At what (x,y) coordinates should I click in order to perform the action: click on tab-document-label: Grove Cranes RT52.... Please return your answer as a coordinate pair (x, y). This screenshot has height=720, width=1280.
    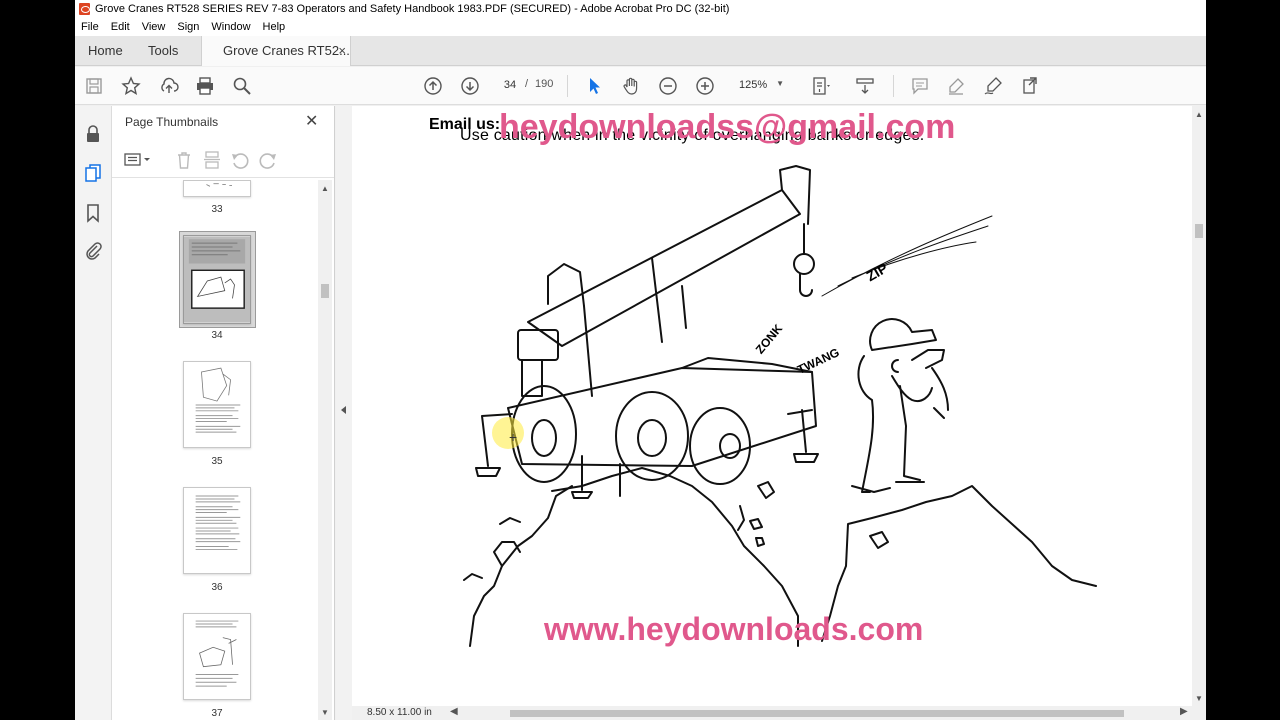
    Looking at the image, I should click on (286, 50).